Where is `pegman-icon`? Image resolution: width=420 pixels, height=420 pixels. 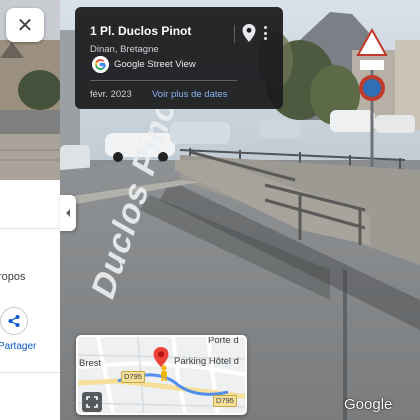 pegman-icon is located at coordinates (164, 373).